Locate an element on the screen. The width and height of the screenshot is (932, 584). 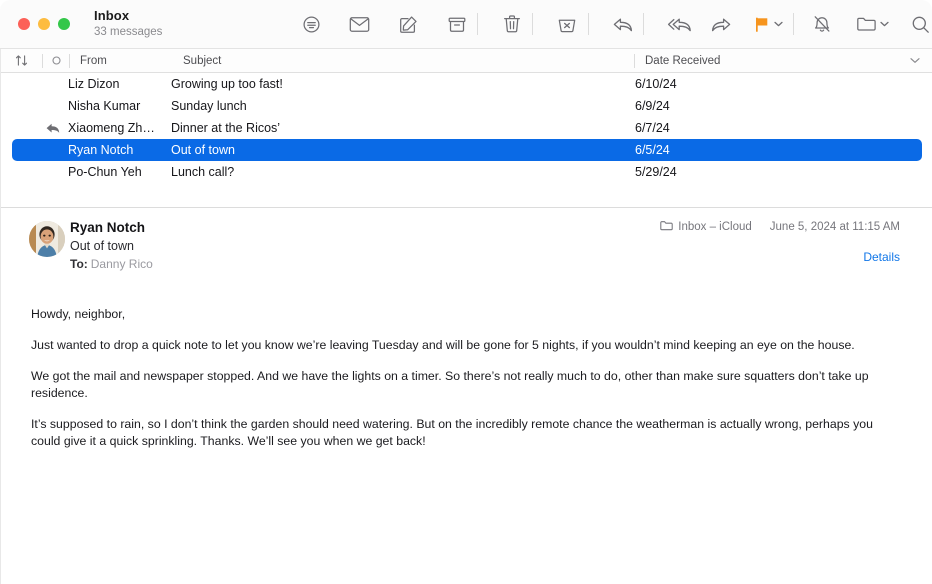
row-subject: Out of town is located at coordinates (203, 150).